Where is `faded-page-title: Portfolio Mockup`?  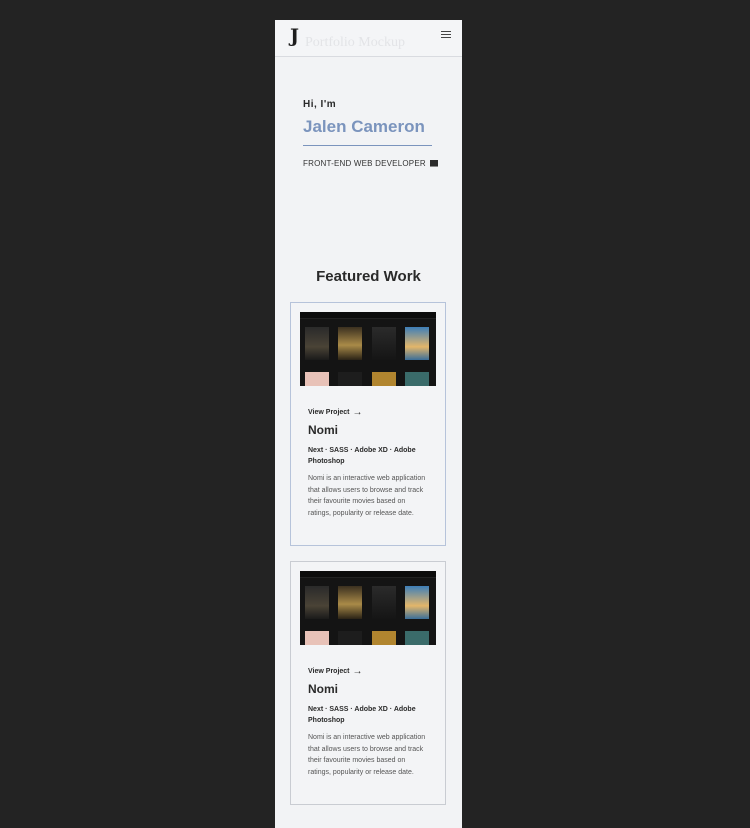 faded-page-title: Portfolio Mockup is located at coordinates (355, 42).